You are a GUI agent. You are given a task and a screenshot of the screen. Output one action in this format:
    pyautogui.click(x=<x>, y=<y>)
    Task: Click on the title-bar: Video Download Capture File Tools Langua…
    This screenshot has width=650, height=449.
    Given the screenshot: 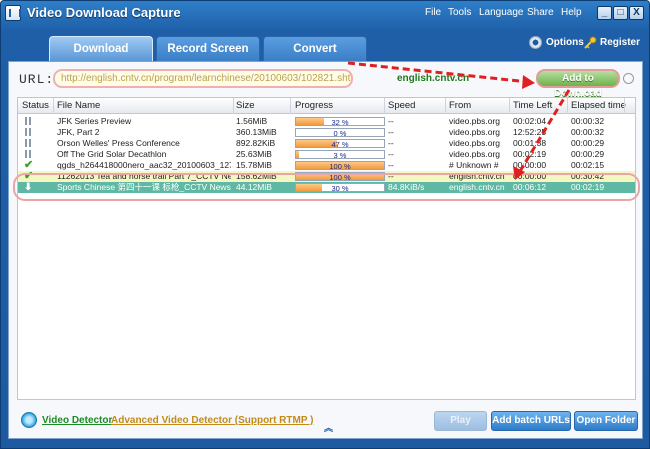 What is the action you would take?
    pyautogui.click(x=325, y=13)
    